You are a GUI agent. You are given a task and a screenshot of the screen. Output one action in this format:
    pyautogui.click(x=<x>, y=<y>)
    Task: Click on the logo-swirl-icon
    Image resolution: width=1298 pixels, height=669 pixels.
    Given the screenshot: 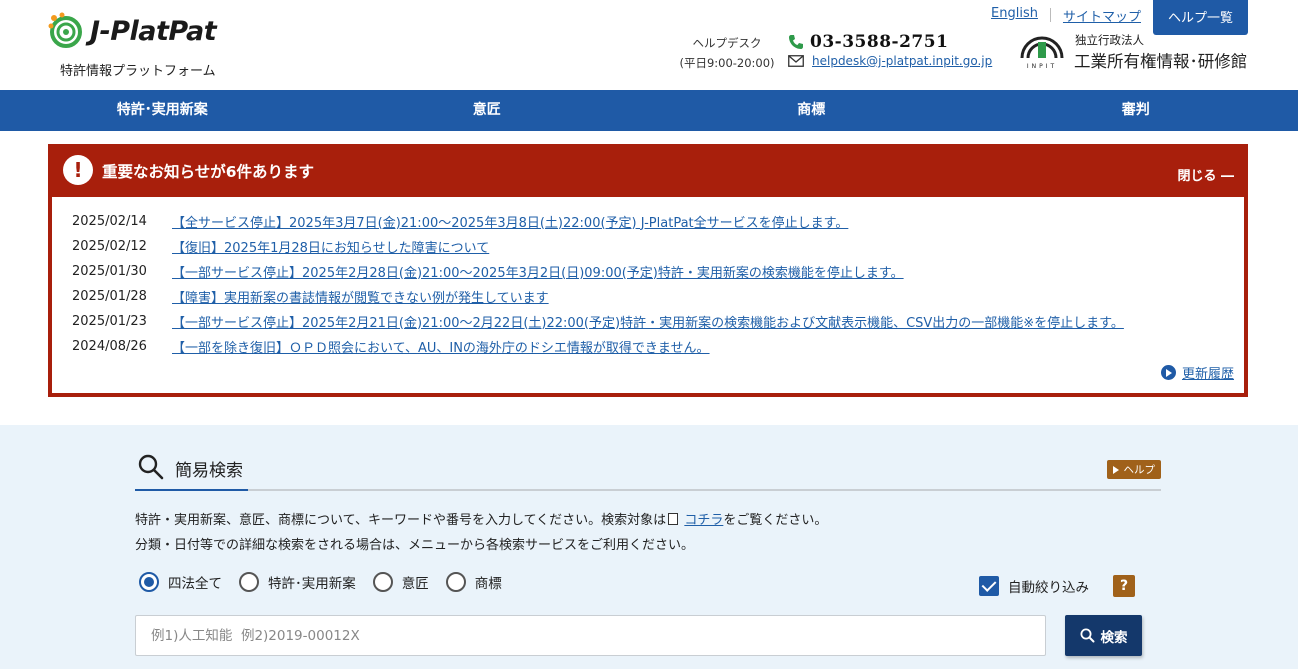 What is the action you would take?
    pyautogui.click(x=65, y=30)
    